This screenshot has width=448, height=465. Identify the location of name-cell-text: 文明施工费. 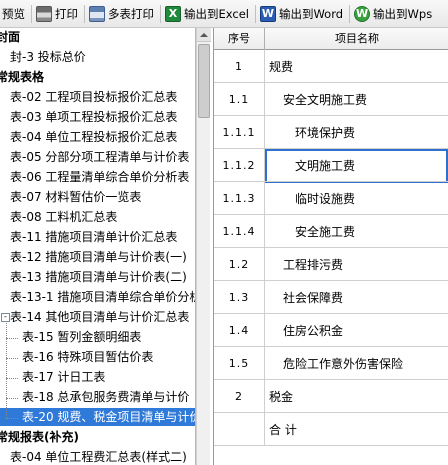
(325, 165).